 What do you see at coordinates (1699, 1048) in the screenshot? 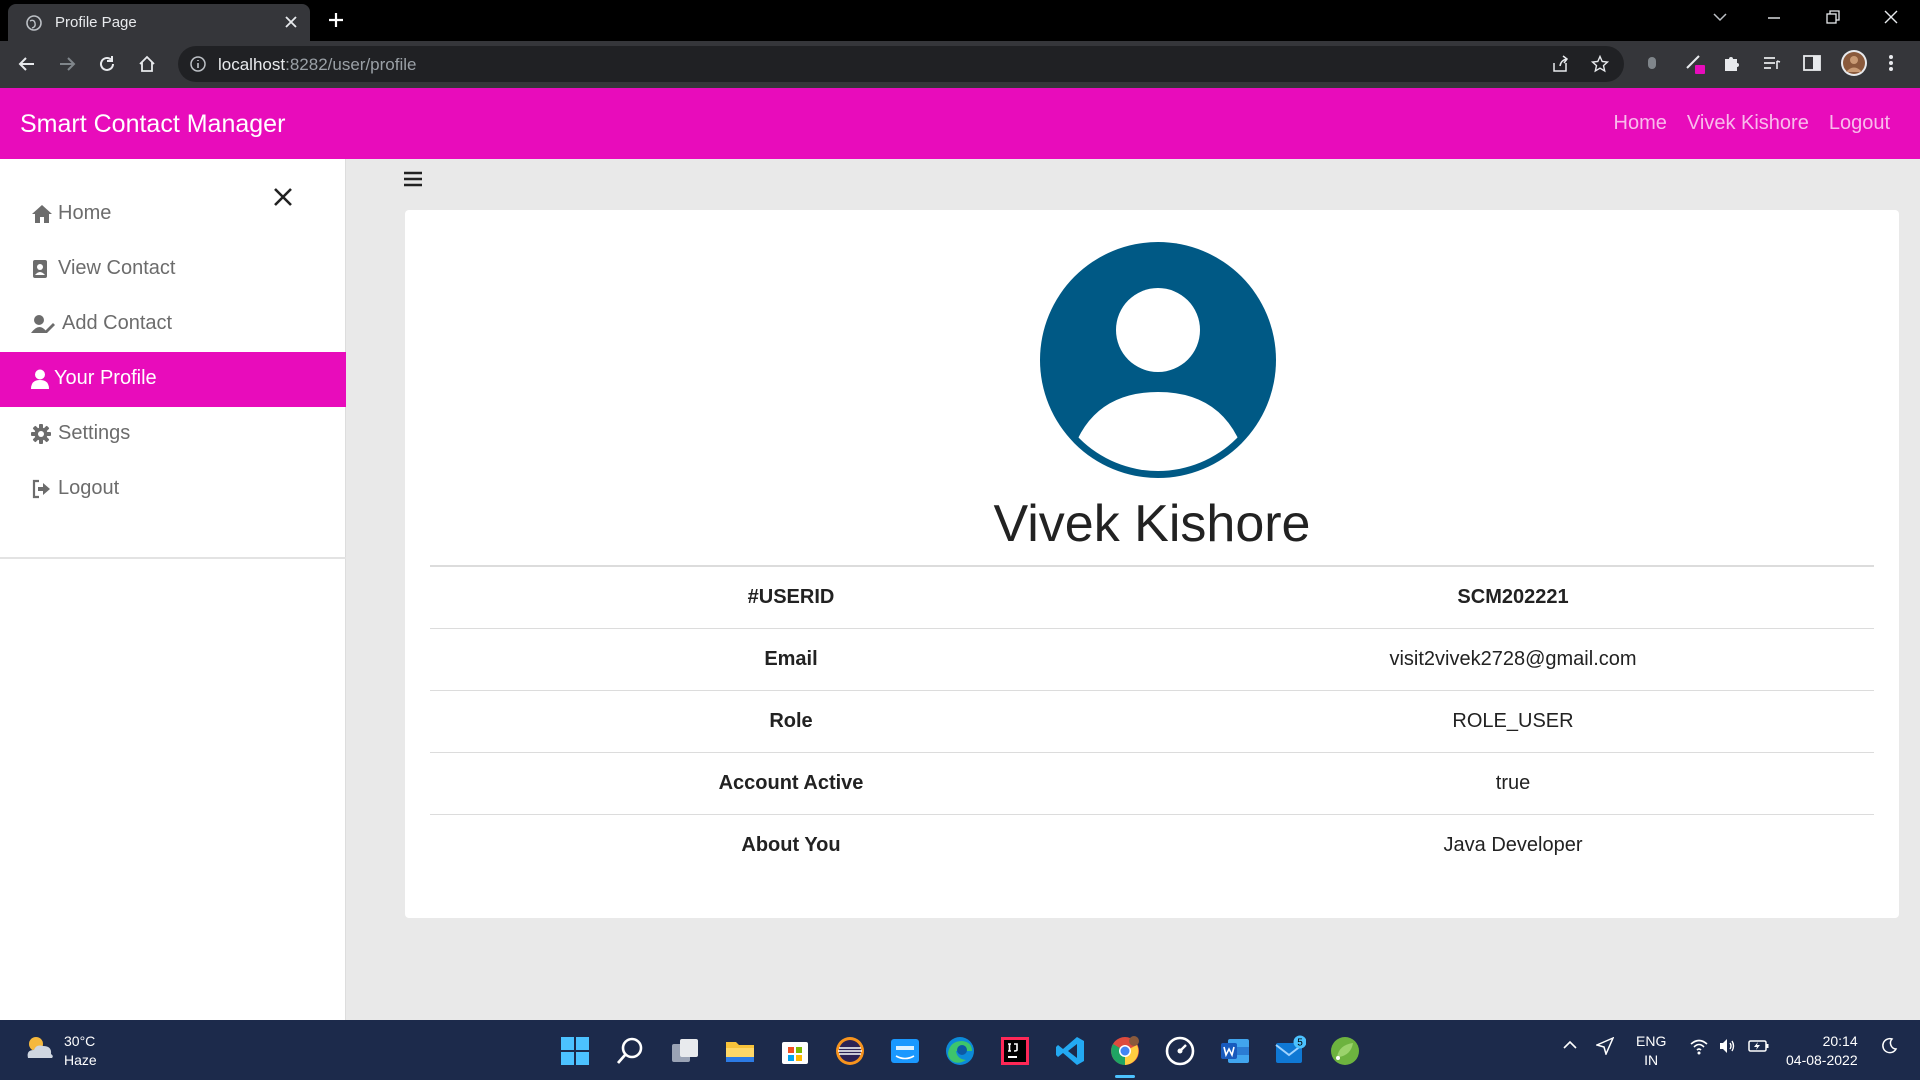
I see `wifi-icon` at bounding box center [1699, 1048].